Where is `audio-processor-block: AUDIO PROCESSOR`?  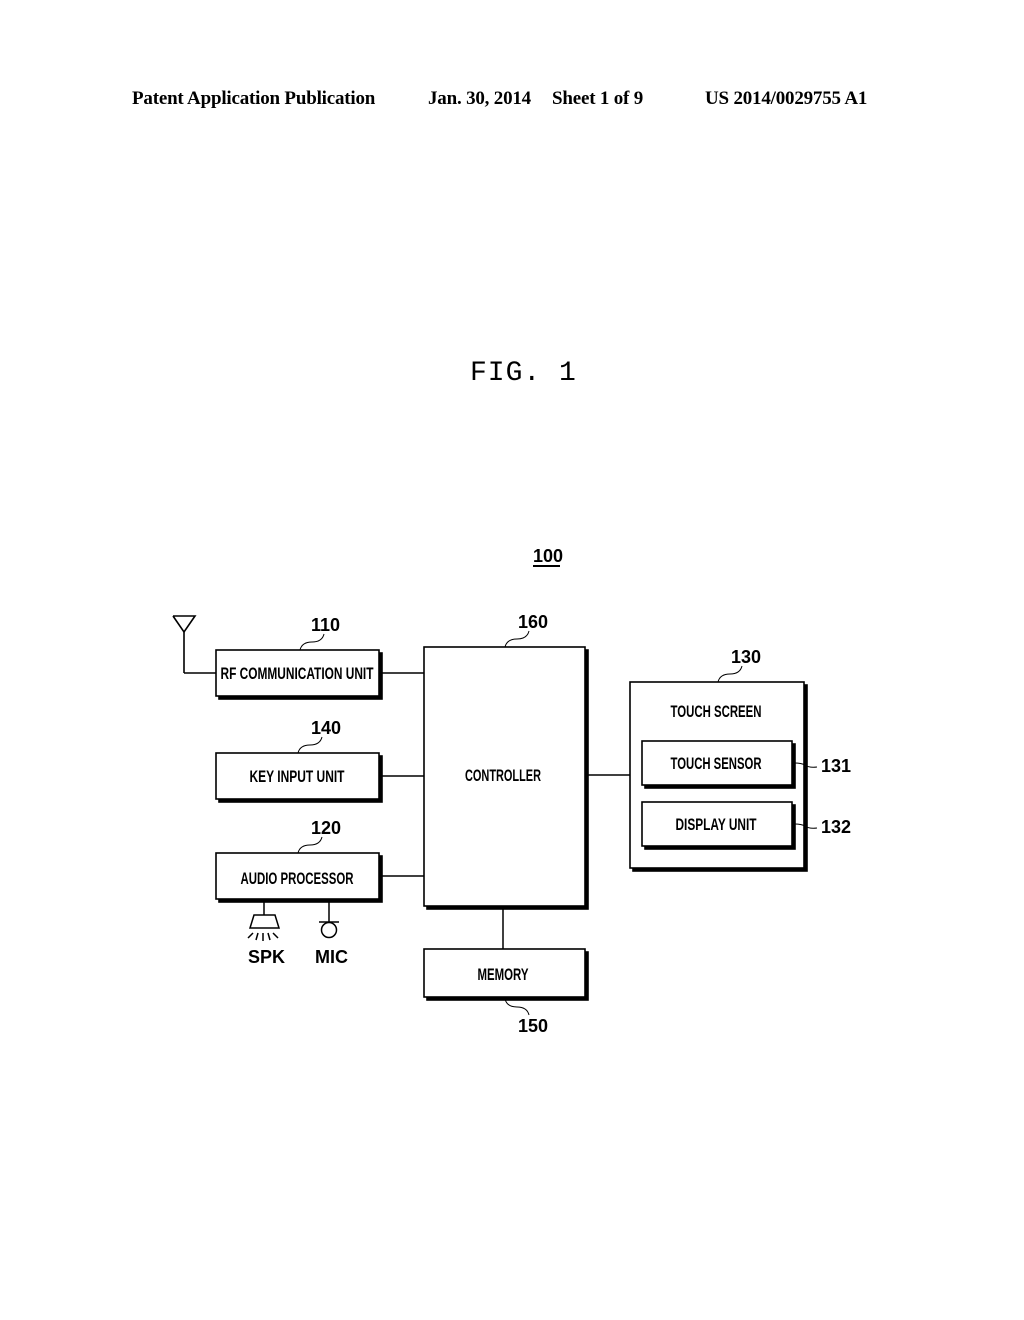 audio-processor-block: AUDIO PROCESSOR is located at coordinates (297, 876).